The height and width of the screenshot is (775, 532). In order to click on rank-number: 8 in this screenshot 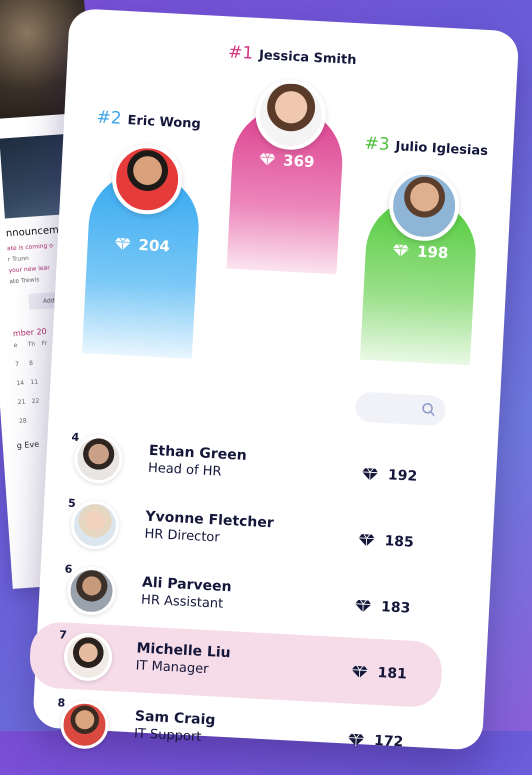, I will do `click(61, 703)`.